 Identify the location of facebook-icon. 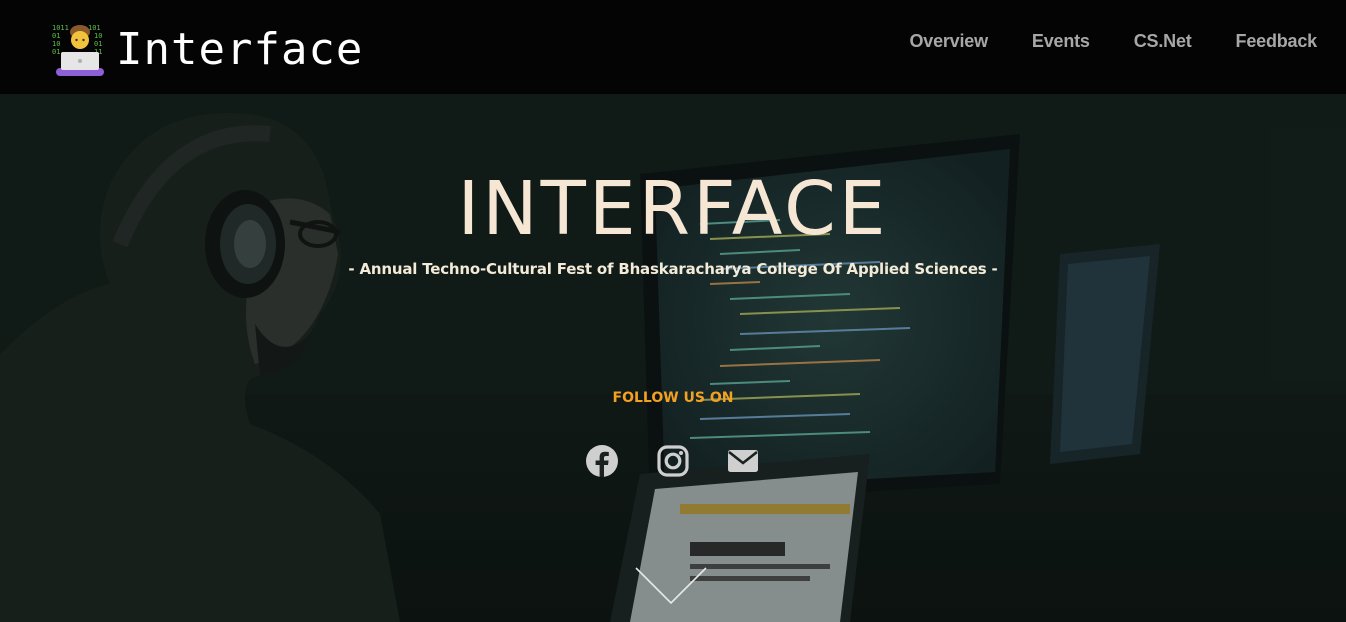
(602, 461).